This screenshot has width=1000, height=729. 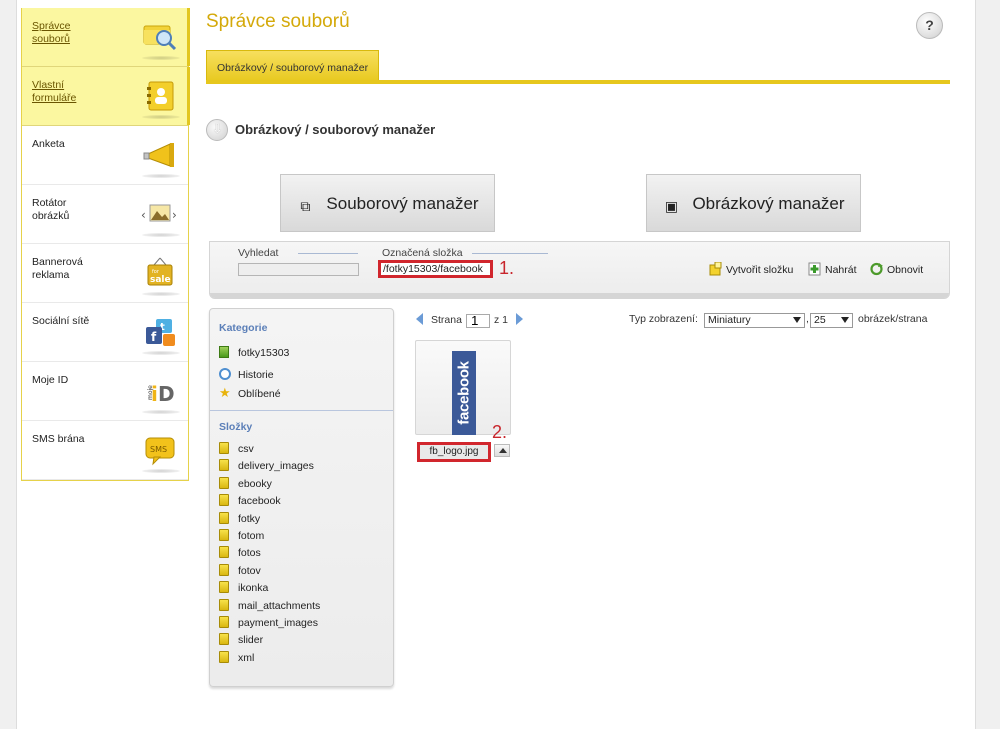 What do you see at coordinates (253, 588) in the screenshot?
I see `folder-label: ikonka` at bounding box center [253, 588].